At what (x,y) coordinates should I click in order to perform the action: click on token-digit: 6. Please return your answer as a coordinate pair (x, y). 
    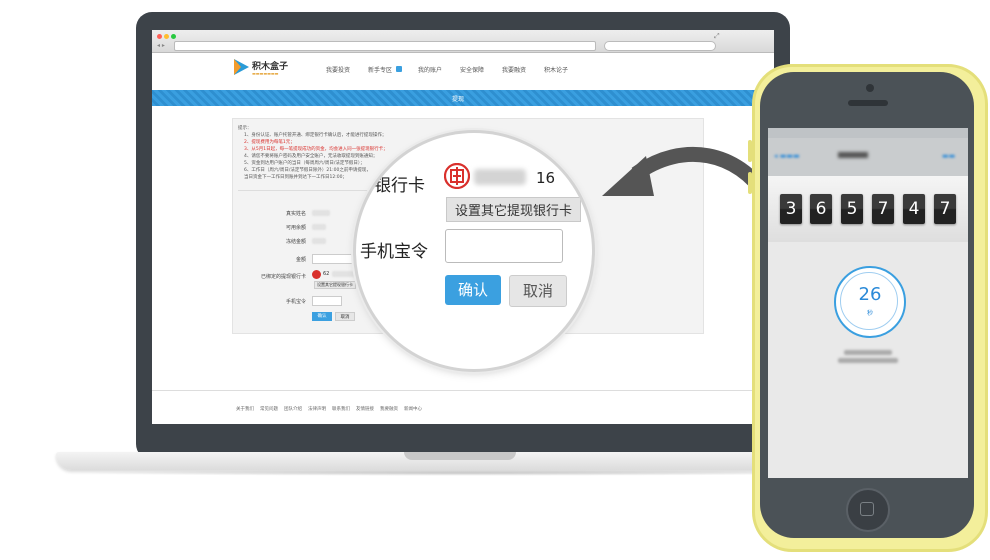
    Looking at the image, I should click on (821, 209).